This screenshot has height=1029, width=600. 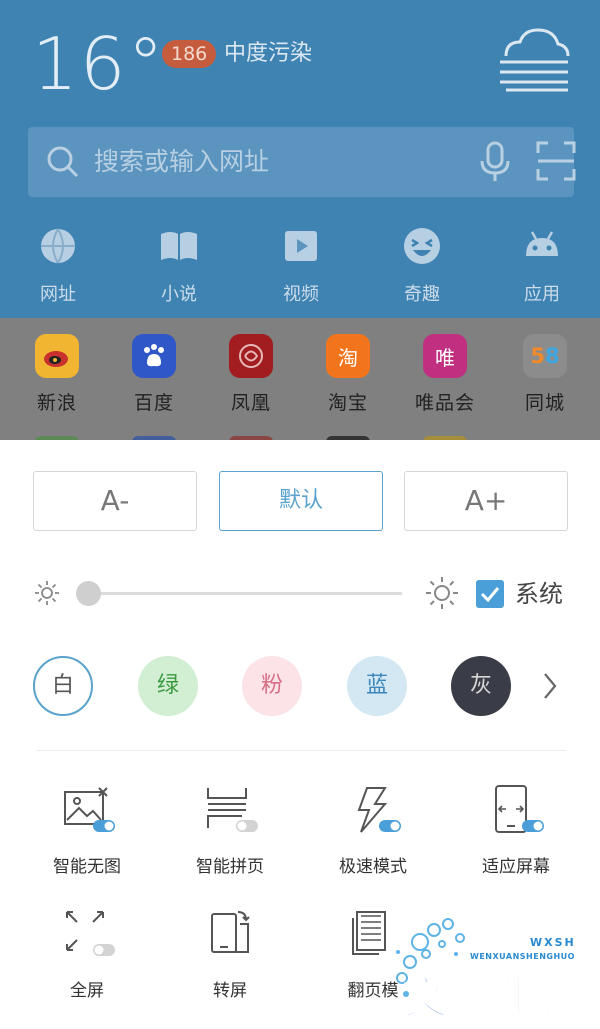 I want to click on nav-label: 视频, so click(x=301, y=294).